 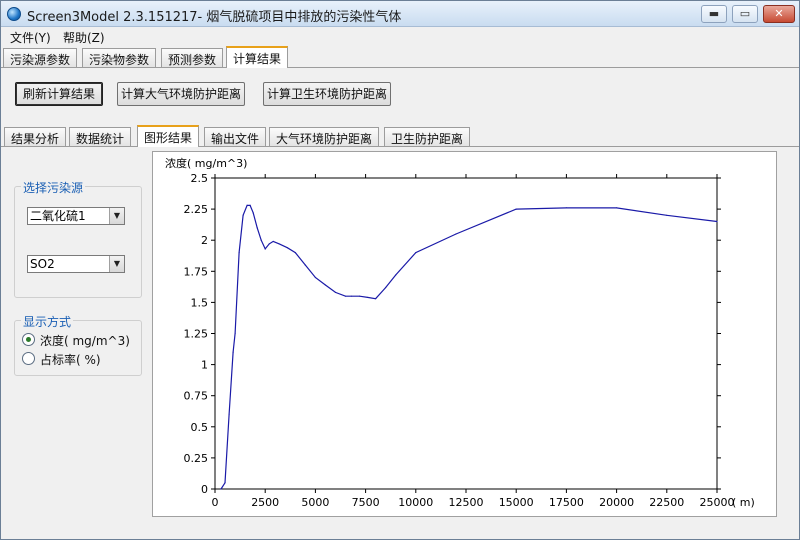 I want to click on tab-pollutant-params: 污染物参数, so click(x=119, y=57).